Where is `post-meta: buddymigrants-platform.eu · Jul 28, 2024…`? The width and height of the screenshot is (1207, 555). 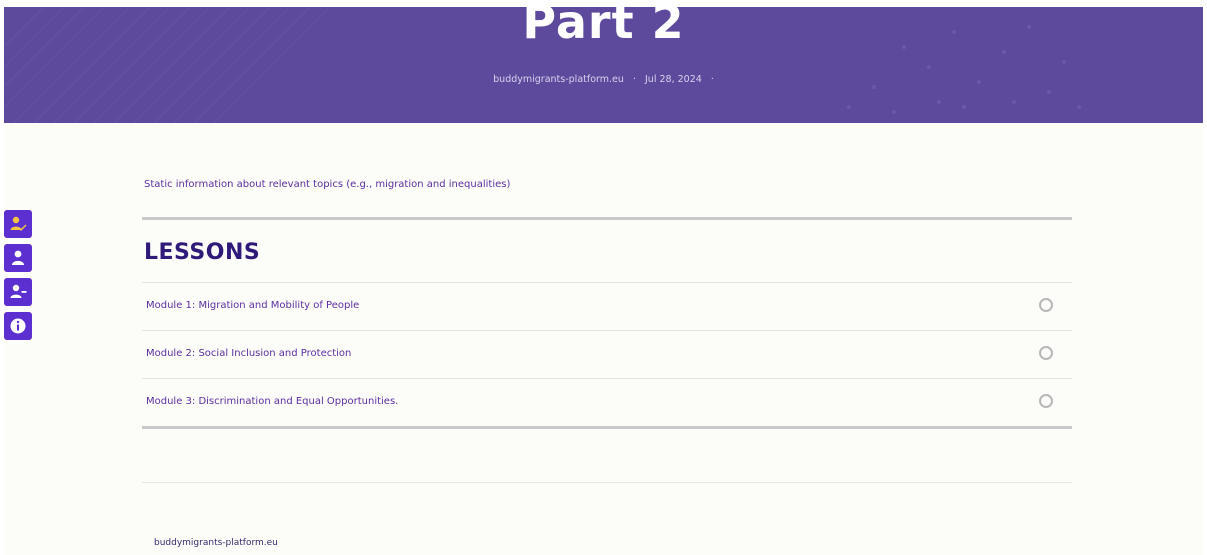 post-meta: buddymigrants-platform.eu · Jul 28, 2024… is located at coordinates (603, 80).